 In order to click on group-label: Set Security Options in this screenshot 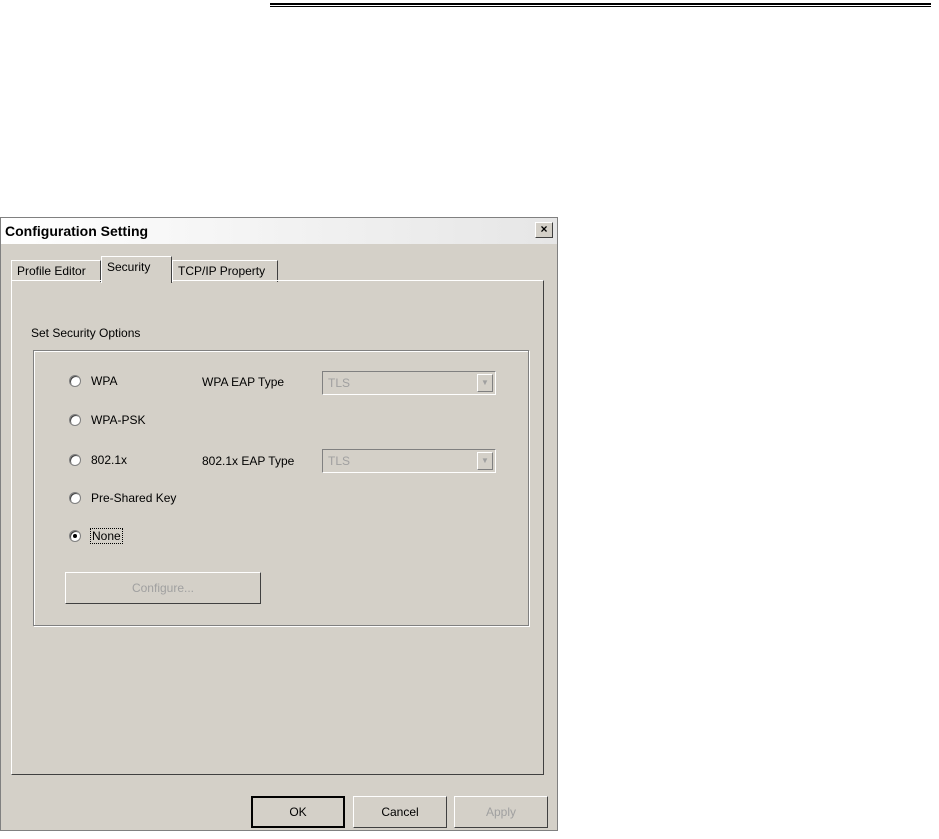, I will do `click(86, 333)`.